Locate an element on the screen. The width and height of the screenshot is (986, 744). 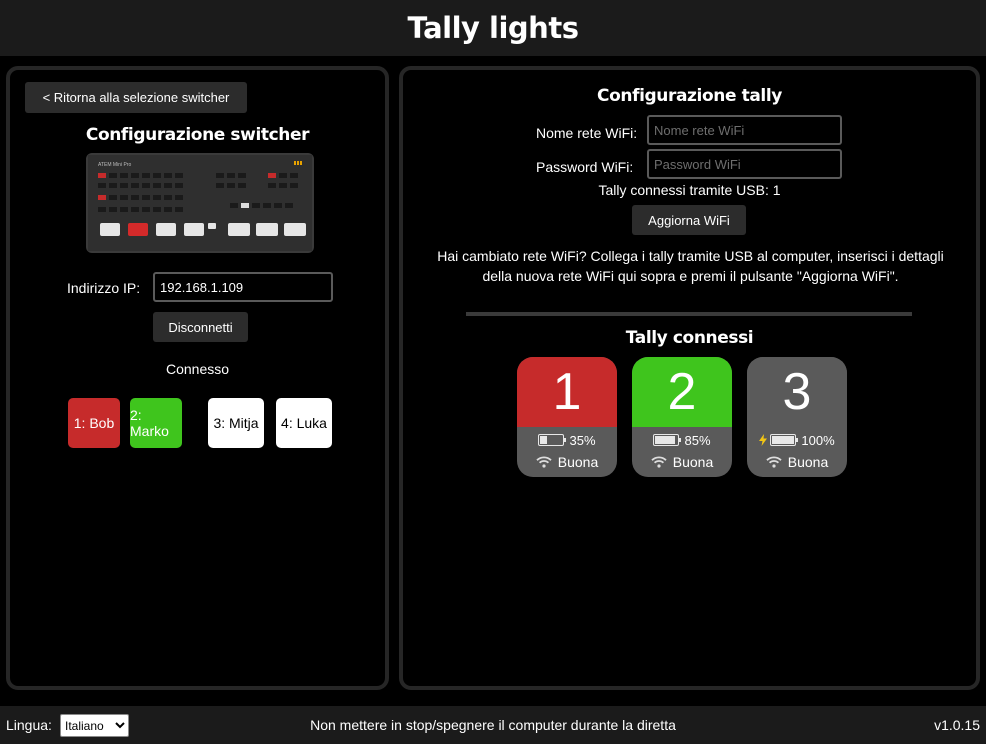
tally-number: 2 is located at coordinates (682, 392).